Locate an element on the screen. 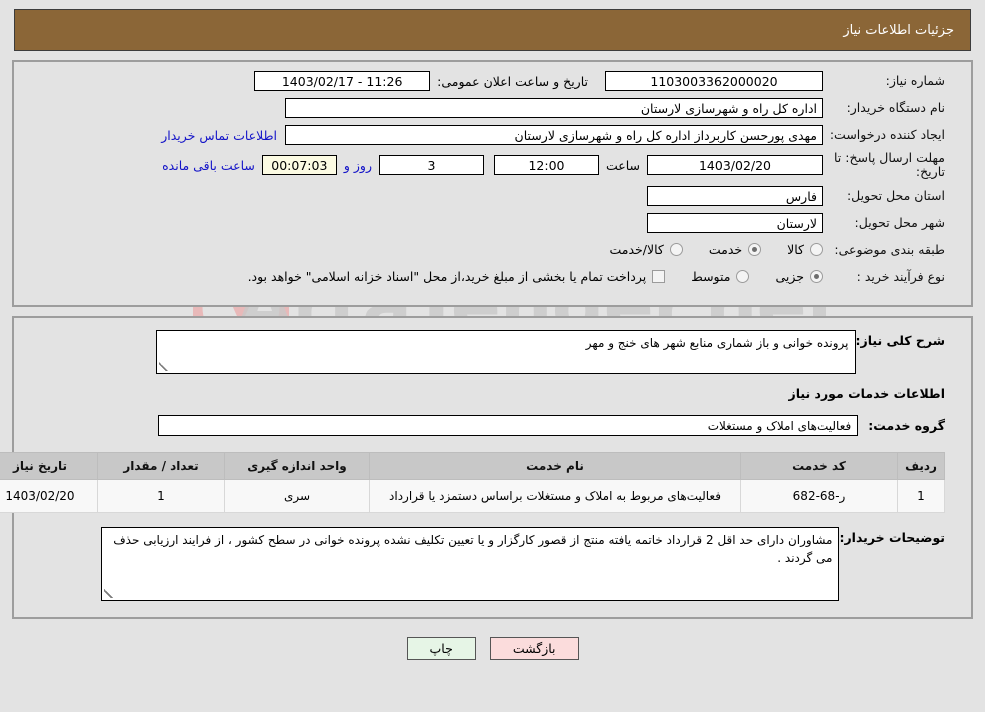  province-value: فارس is located at coordinates (735, 195).